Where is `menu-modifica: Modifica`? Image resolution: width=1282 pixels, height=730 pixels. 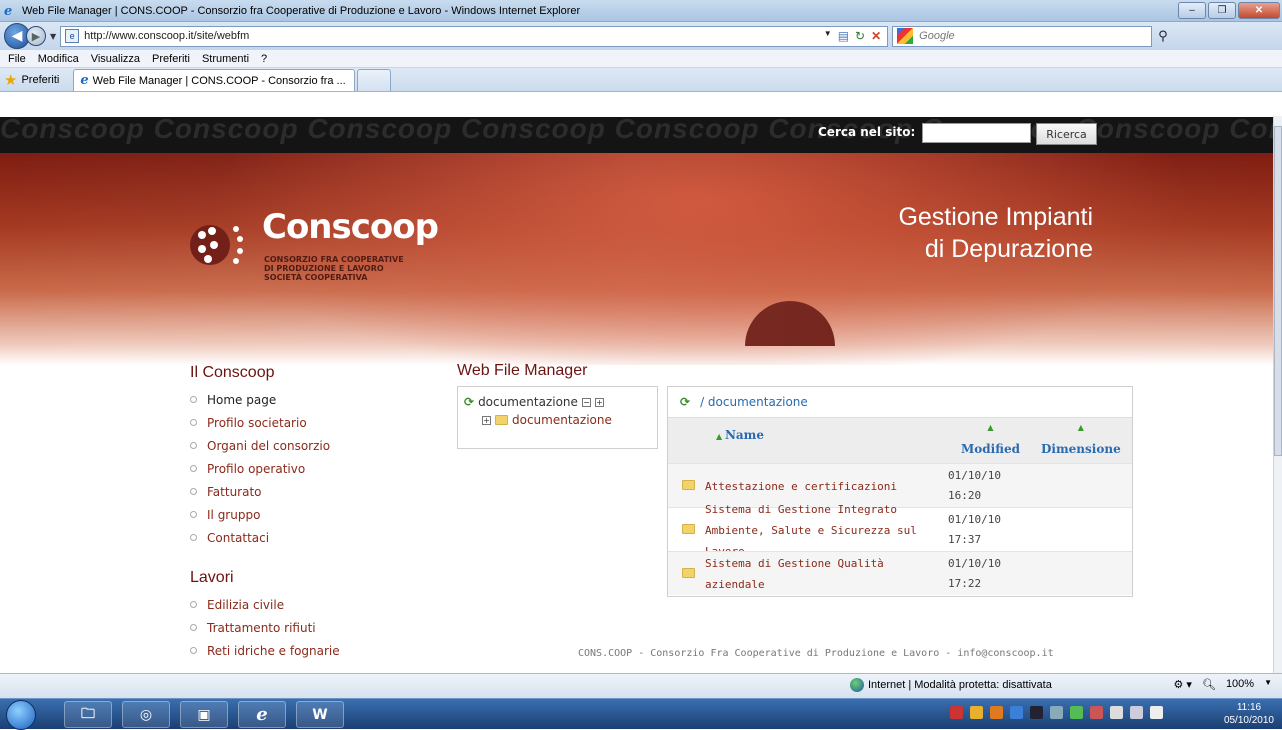 menu-modifica: Modifica is located at coordinates (58, 59).